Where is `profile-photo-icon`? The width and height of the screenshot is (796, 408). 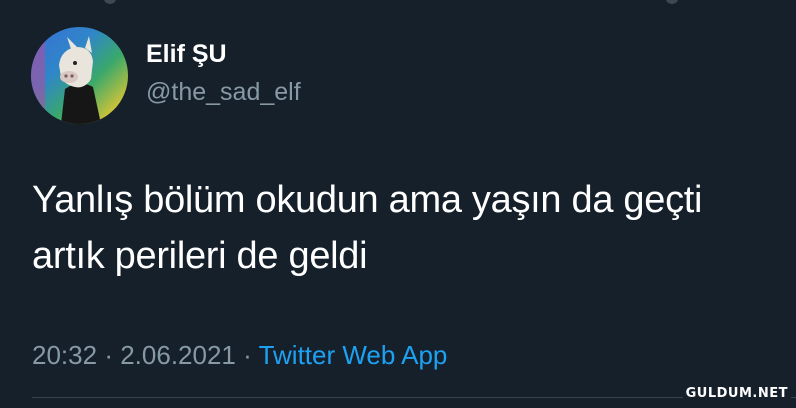
profile-photo-icon is located at coordinates (79, 75).